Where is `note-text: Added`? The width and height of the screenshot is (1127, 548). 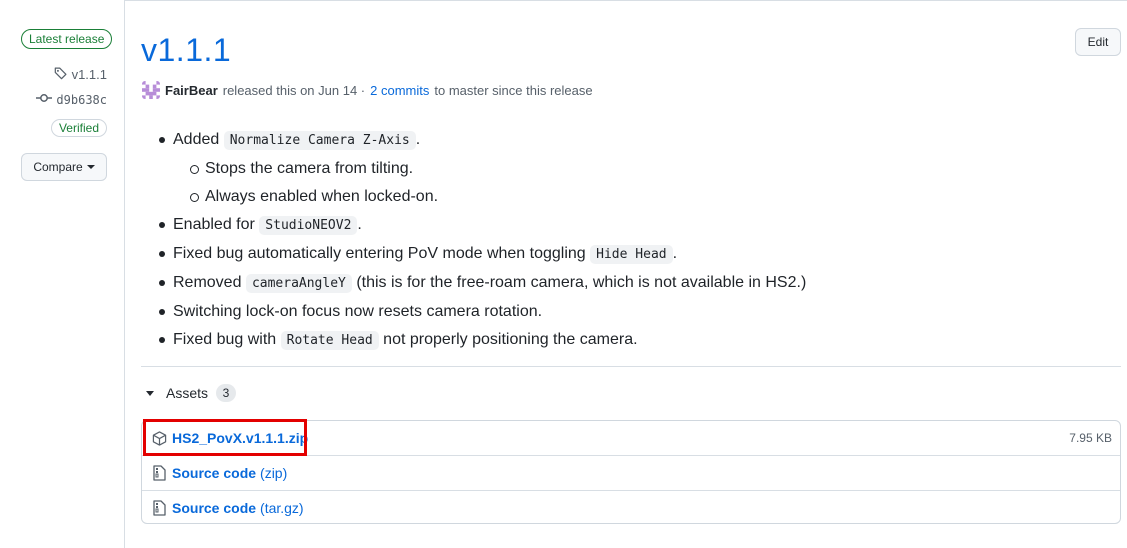
note-text: Added is located at coordinates (196, 139).